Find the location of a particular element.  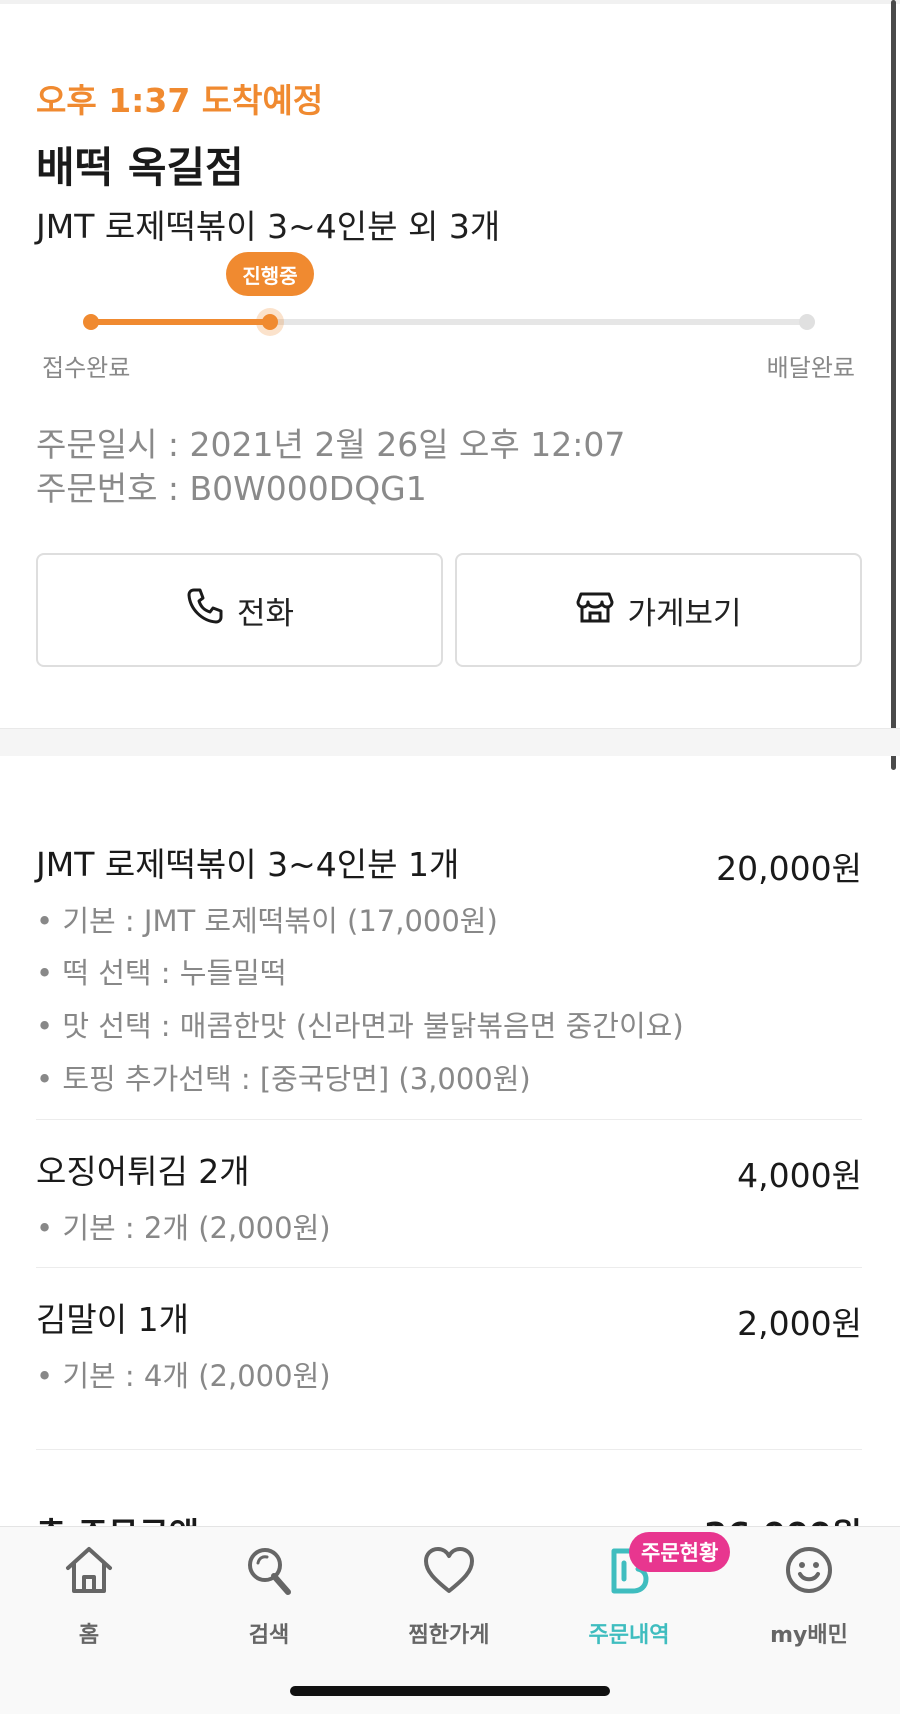

order-datetime: 주문일시 : 2021년 2월 26일 오후 12:07 is located at coordinates (331, 444).